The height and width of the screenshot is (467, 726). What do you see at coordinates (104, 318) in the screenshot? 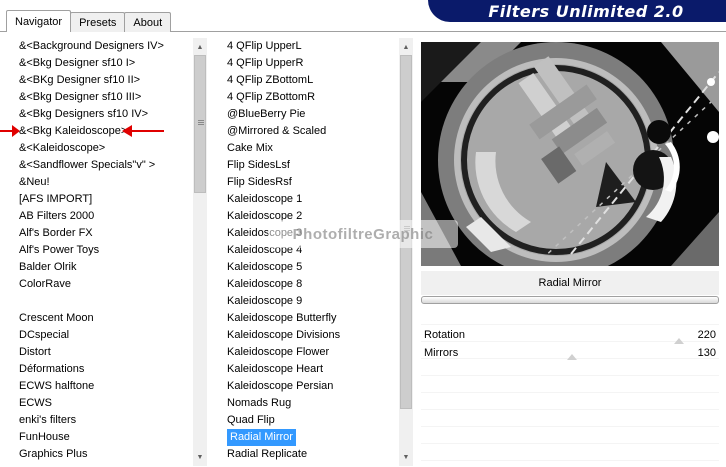
I see `list-item: Crescent Moon` at bounding box center [104, 318].